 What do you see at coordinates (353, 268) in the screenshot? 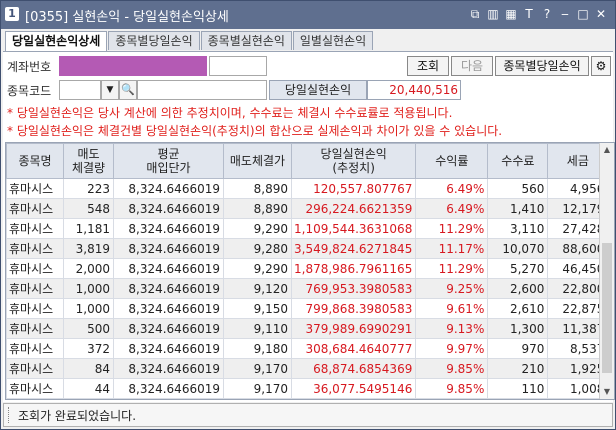
I see `table-cell: 1,878,986.7961165` at bounding box center [353, 268].